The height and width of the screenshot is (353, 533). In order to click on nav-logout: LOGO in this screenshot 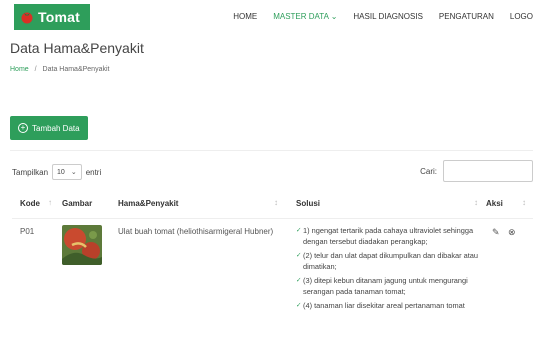, I will do `click(521, 16)`.